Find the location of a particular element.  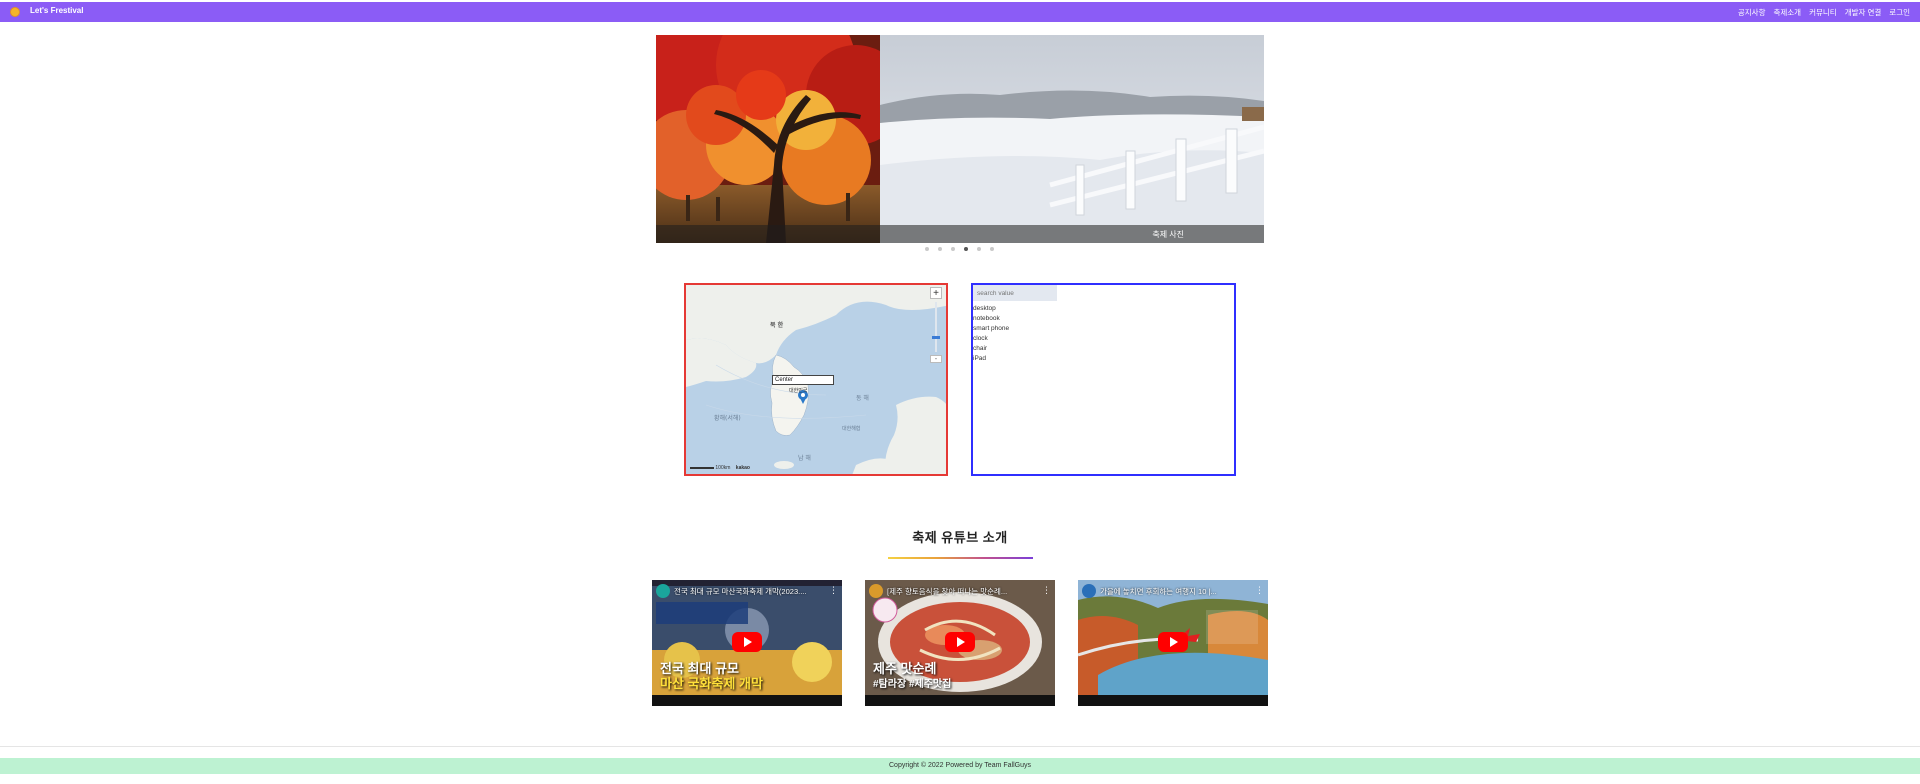

nav-link-login: 로그인 is located at coordinates (1899, 12).